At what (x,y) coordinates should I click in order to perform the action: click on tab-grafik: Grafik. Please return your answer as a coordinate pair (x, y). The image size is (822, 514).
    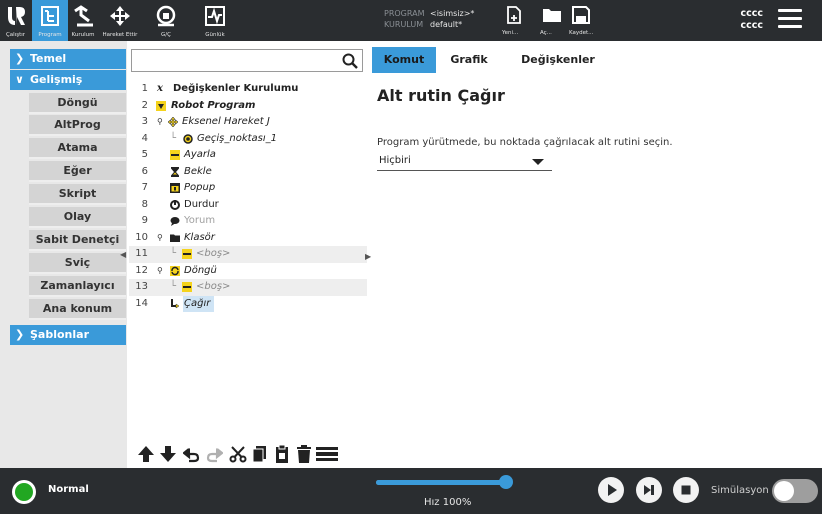
    Looking at the image, I should click on (469, 60).